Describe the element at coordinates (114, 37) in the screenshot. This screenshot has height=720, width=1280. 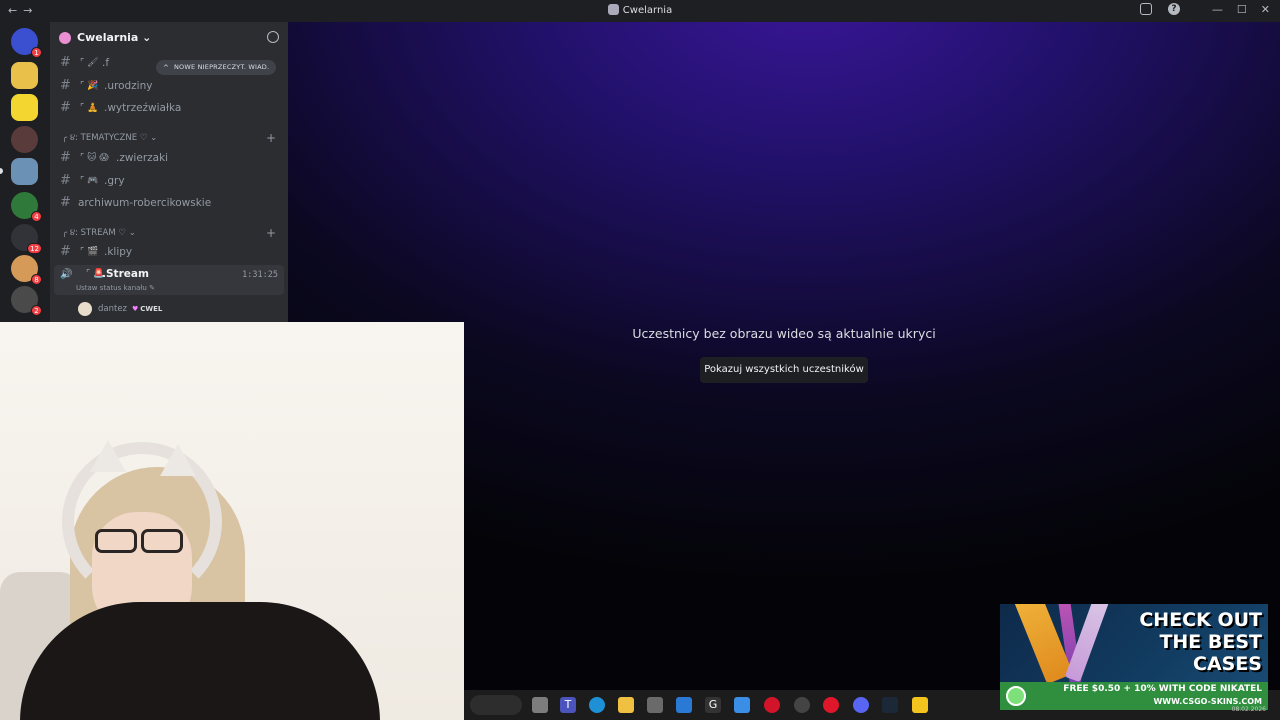
I see `guild-name: Cwelarnia ⌄` at that location.